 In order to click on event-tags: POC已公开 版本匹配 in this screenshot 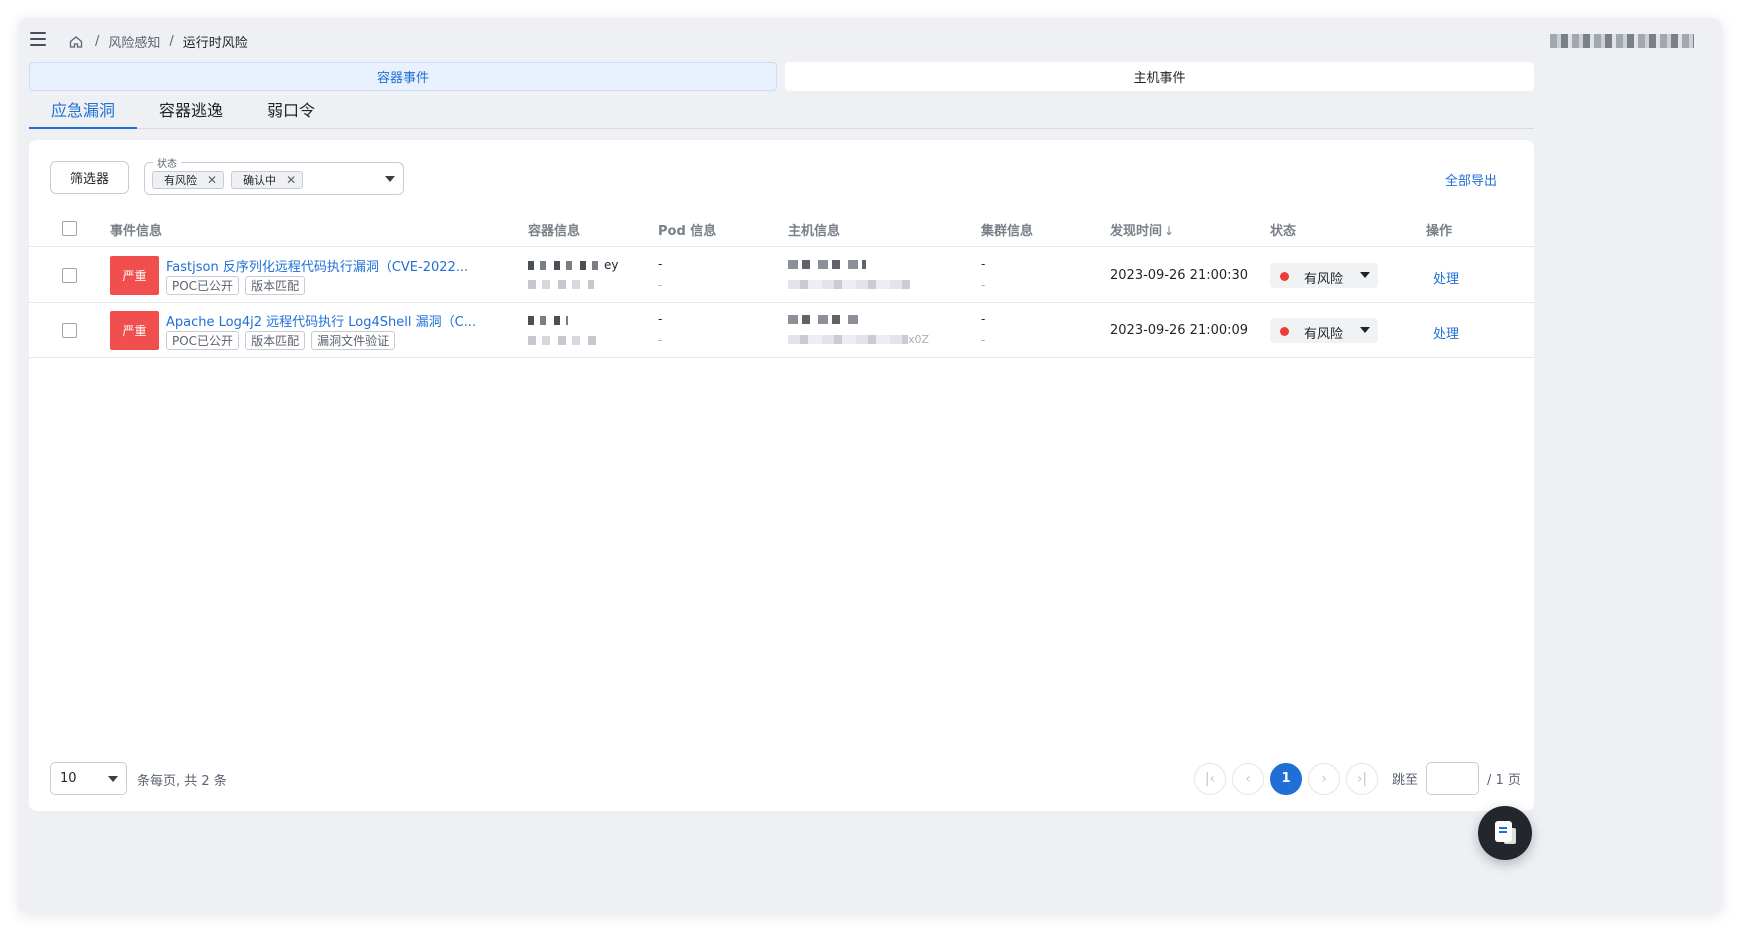, I will do `click(236, 285)`.